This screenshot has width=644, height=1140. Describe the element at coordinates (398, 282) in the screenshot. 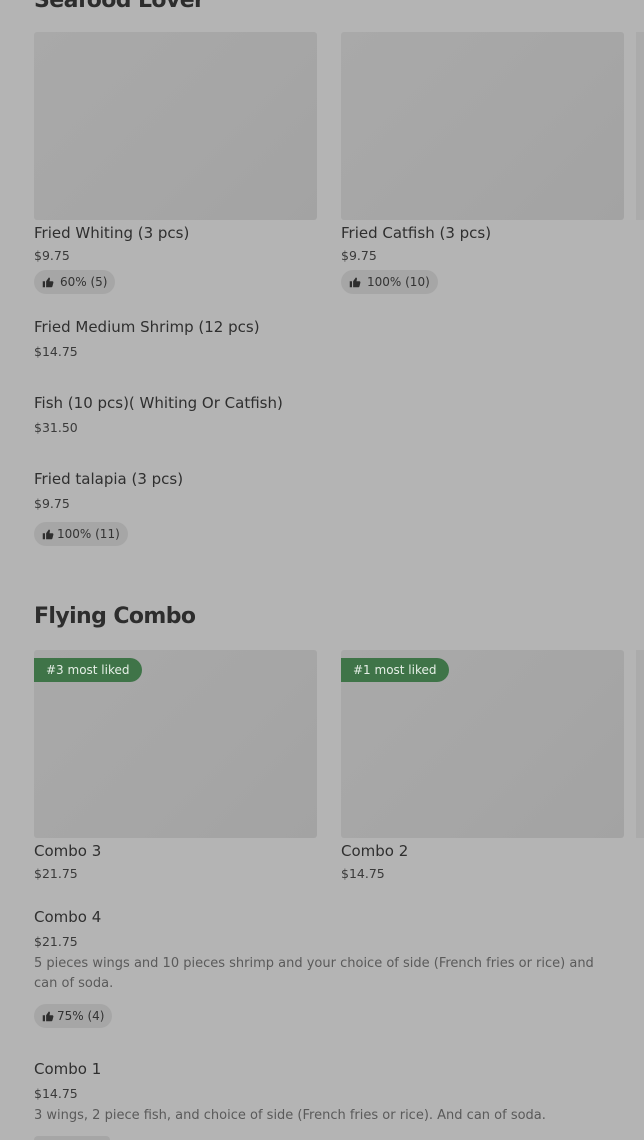

I see `rating-text: 100% (10)` at that location.